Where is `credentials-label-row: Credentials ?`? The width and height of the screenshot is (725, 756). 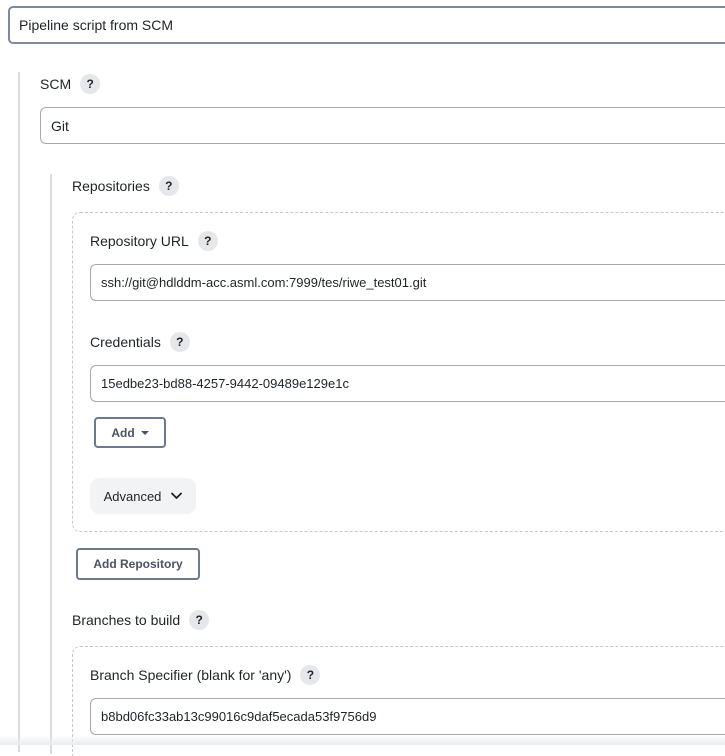
credentials-label-row: Credentials ? is located at coordinates (140, 342).